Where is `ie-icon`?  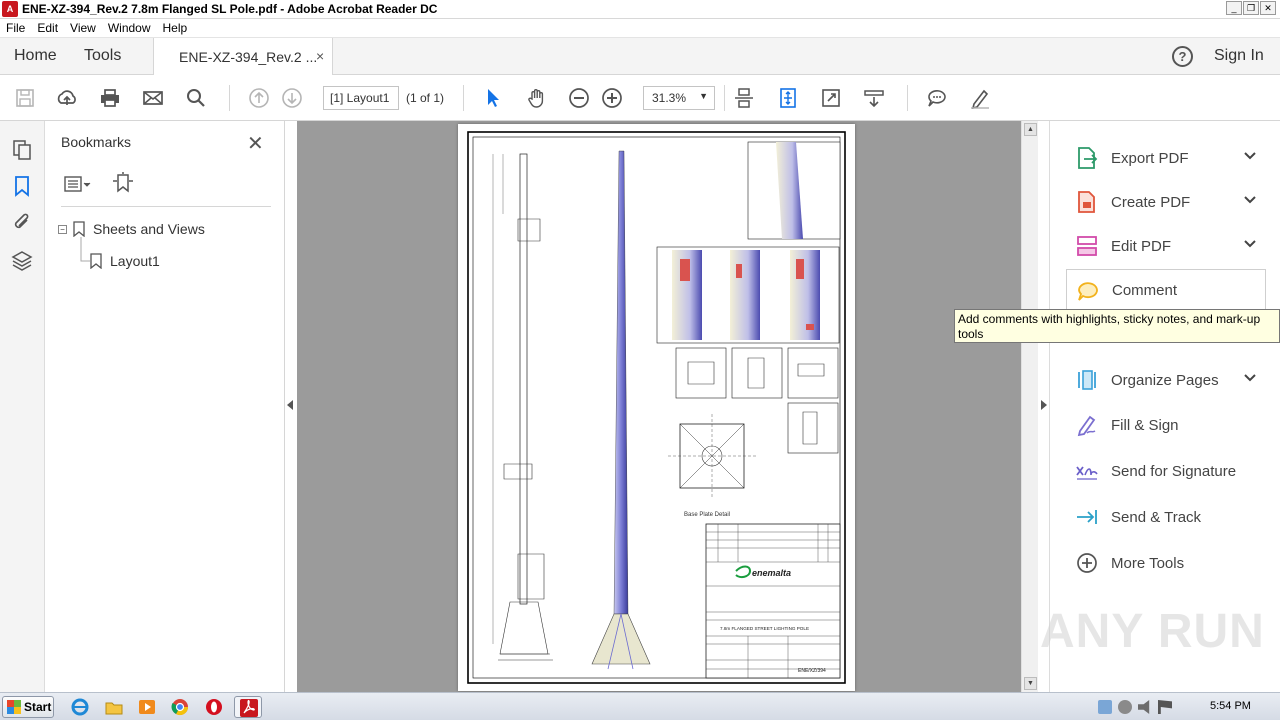 ie-icon is located at coordinates (80, 707).